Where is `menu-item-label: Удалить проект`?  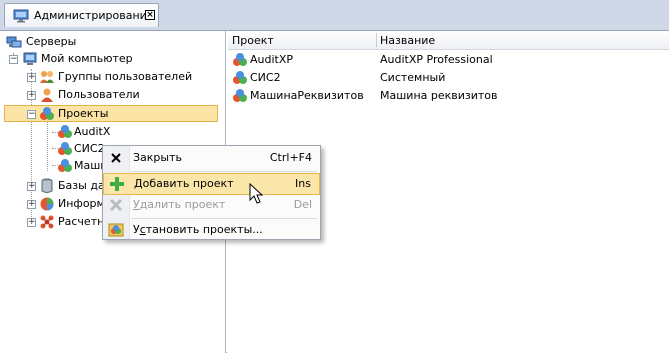
menu-item-label: Удалить проект is located at coordinates (179, 204).